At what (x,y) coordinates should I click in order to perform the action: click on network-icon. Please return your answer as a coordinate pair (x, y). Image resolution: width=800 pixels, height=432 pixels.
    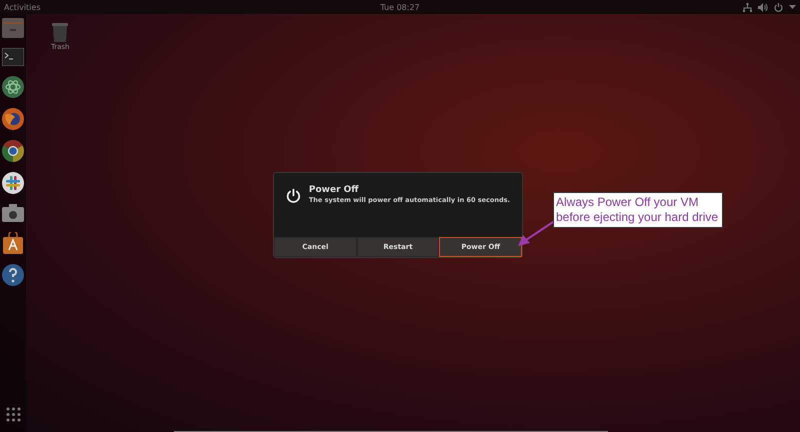
    Looking at the image, I should click on (747, 7).